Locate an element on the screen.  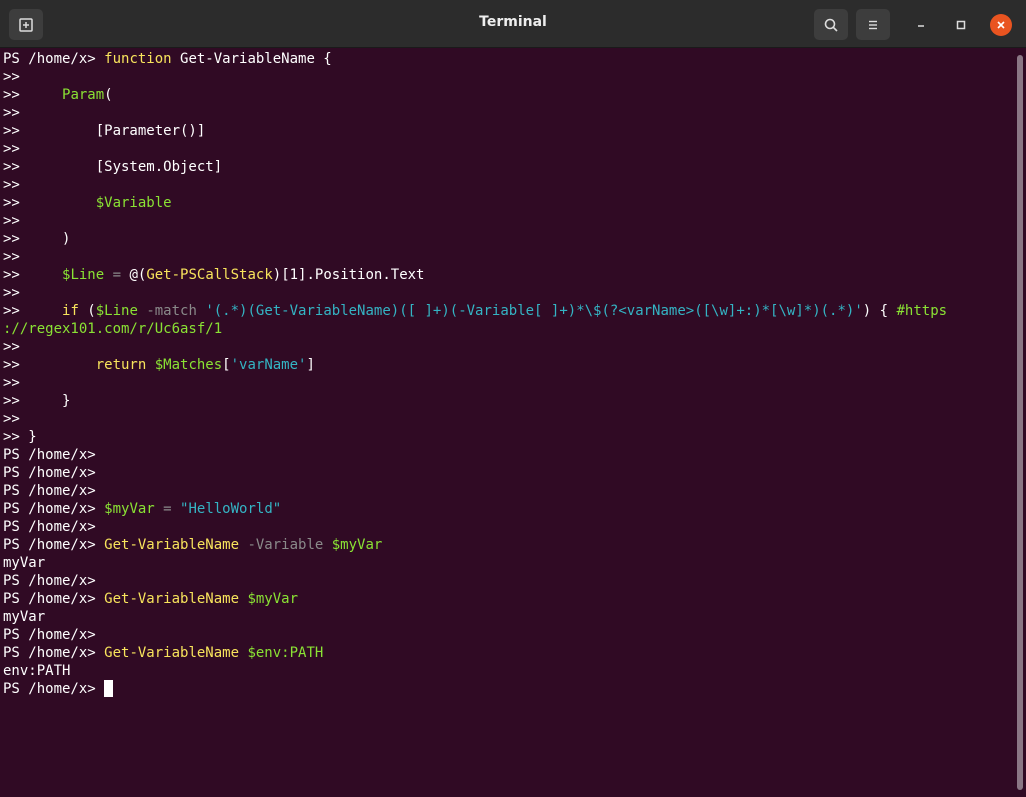
terminal-line: >> $Variable is located at coordinates (508, 203).